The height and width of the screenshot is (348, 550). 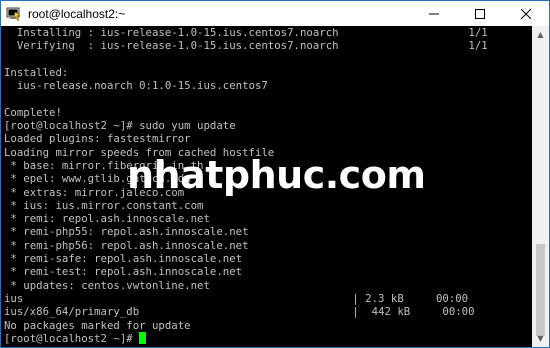 What do you see at coordinates (36, 72) in the screenshot?
I see `terminal-line-text: Installed:` at bounding box center [36, 72].